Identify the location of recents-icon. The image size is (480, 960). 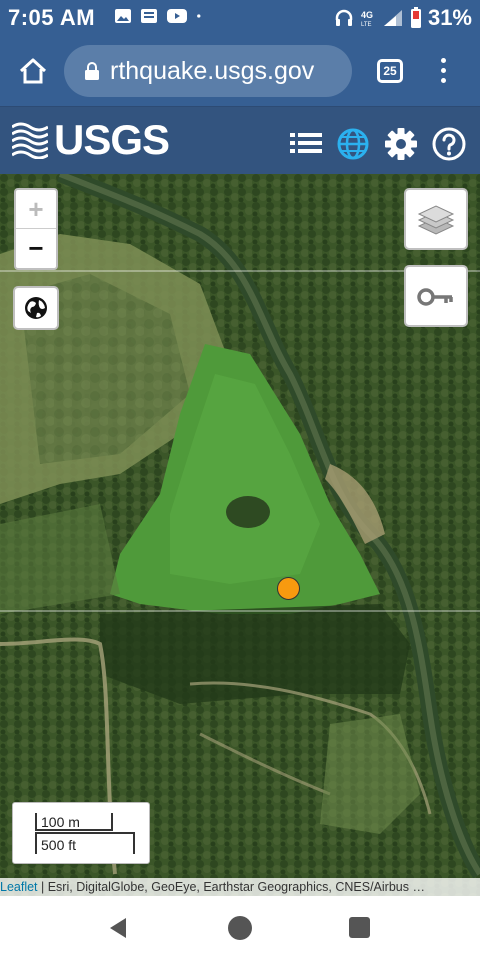
(359, 927).